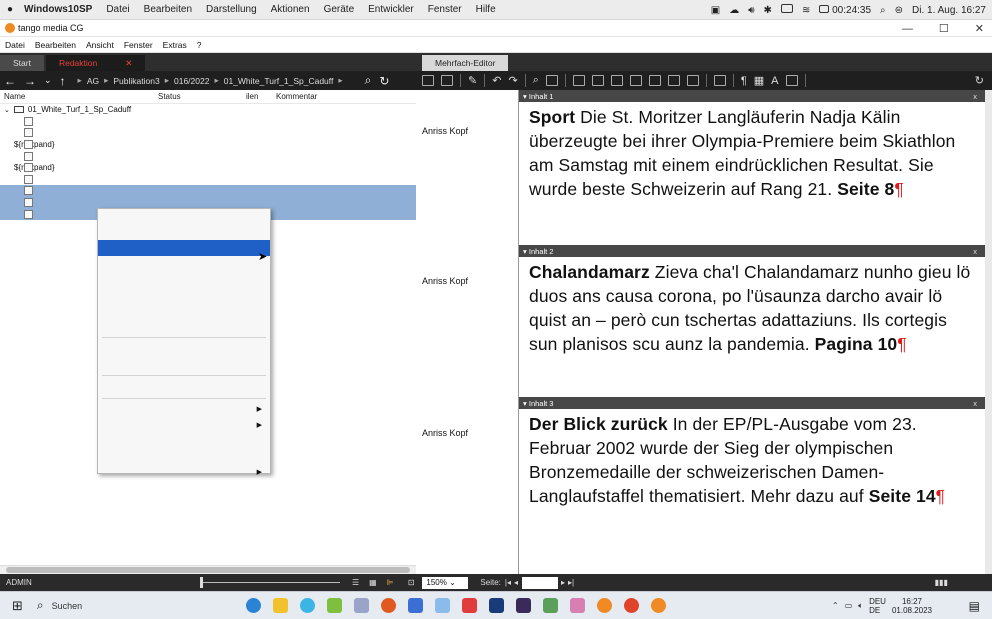 Image resolution: width=992 pixels, height=619 pixels. Describe the element at coordinates (355, 582) in the screenshot. I see `list-view-icon: ☰` at that location.